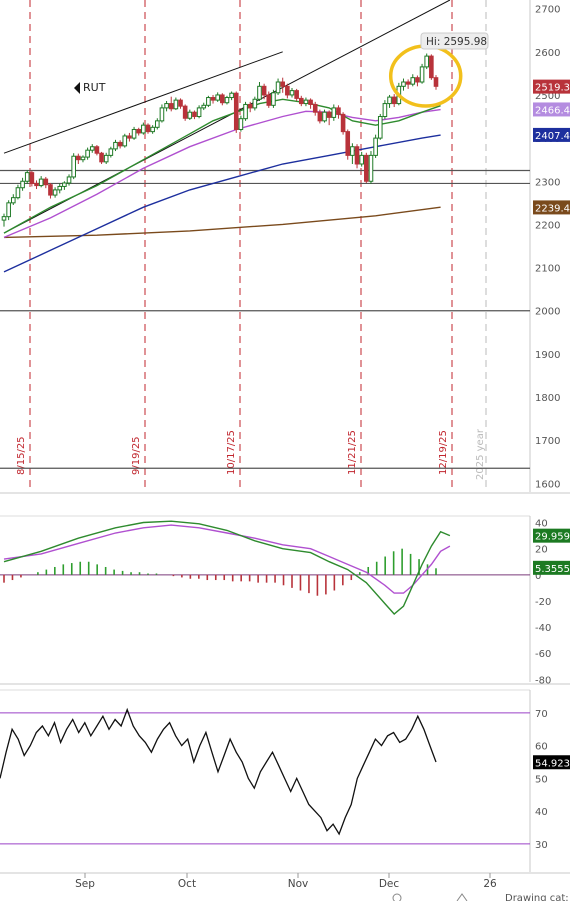 The image size is (570, 905). Describe the element at coordinates (541, 714) in the screenshot. I see `rsi-tick-label: 70` at that location.